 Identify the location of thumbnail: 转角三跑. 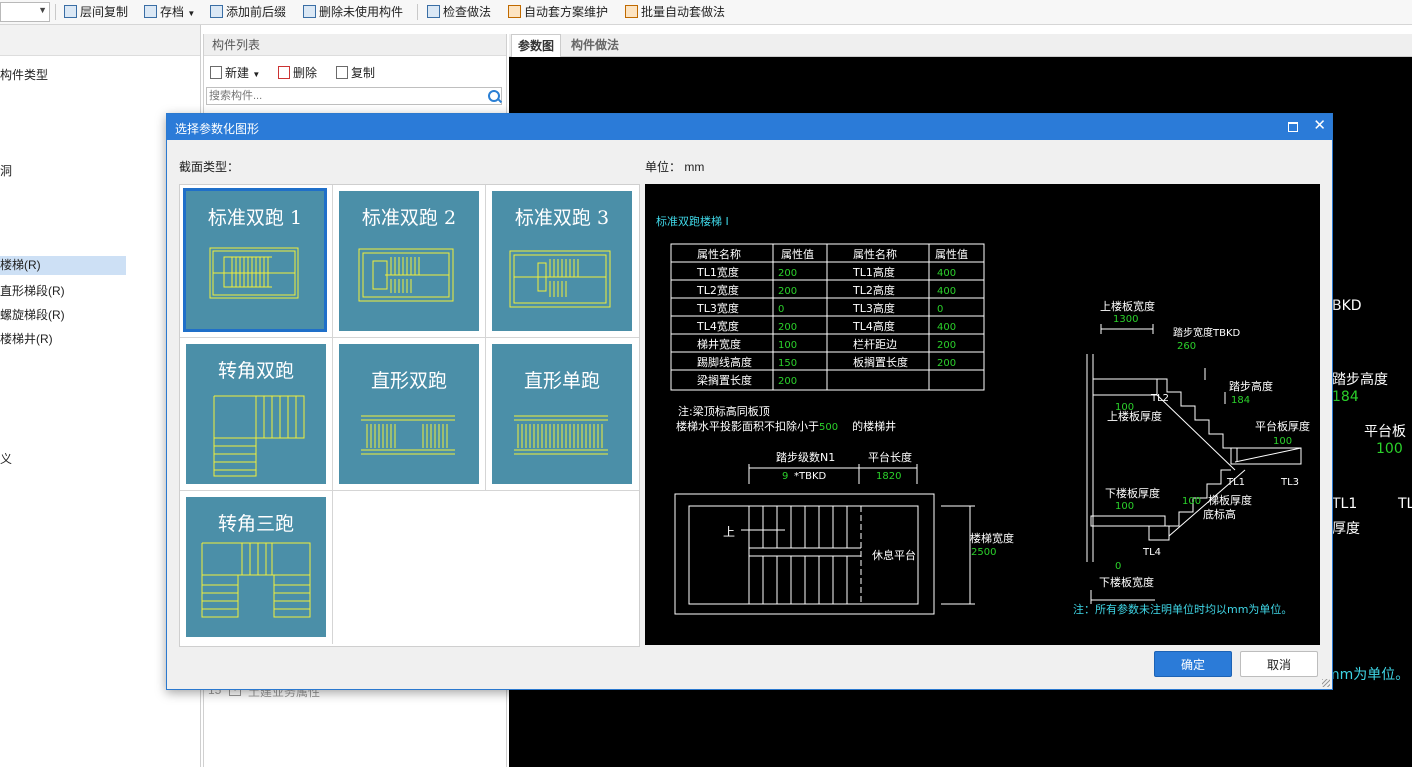
(256, 567).